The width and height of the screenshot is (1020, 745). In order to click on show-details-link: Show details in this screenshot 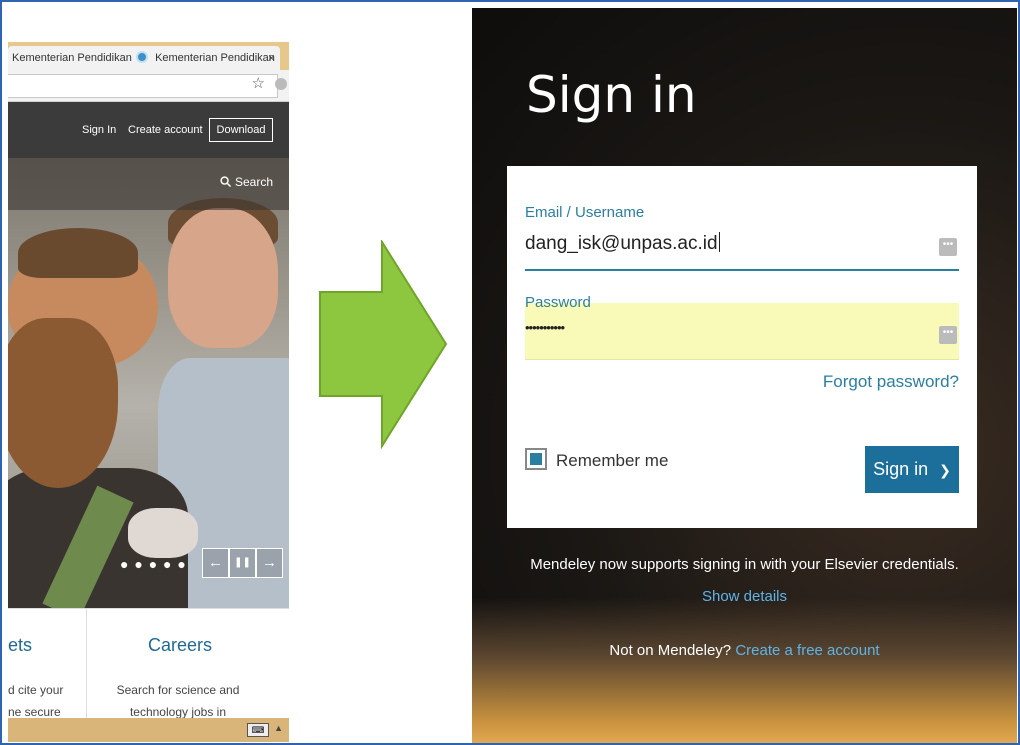, I will do `click(744, 596)`.